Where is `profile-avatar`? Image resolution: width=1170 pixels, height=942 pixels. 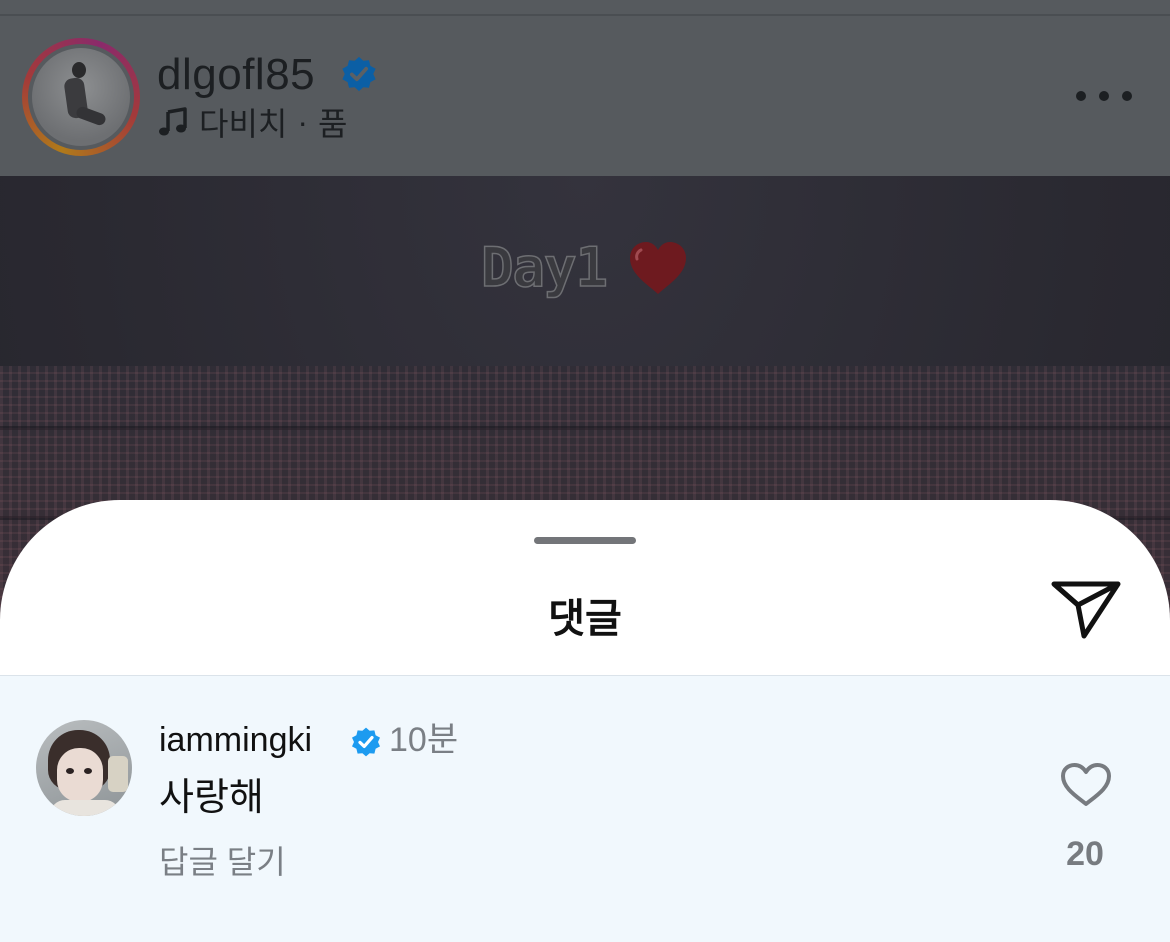
profile-avatar is located at coordinates (81, 97).